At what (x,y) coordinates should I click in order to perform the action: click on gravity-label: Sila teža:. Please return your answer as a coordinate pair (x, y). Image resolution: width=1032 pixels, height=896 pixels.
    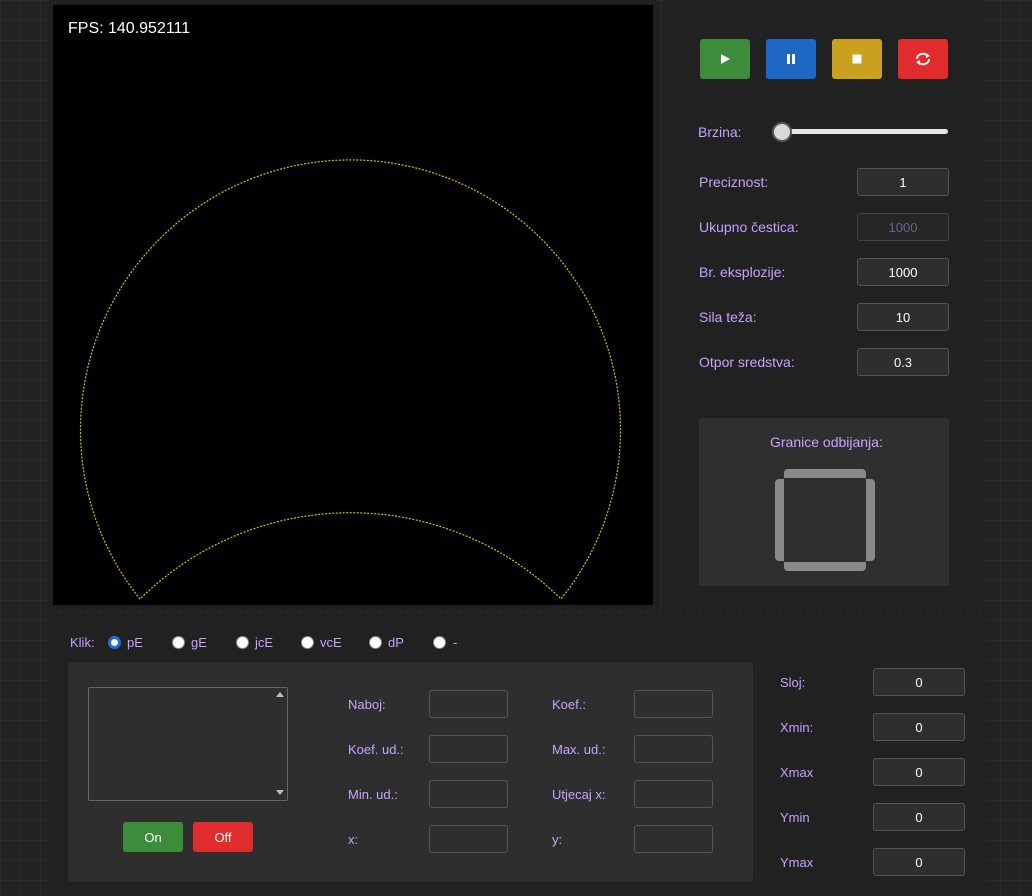
    Looking at the image, I should click on (728, 317).